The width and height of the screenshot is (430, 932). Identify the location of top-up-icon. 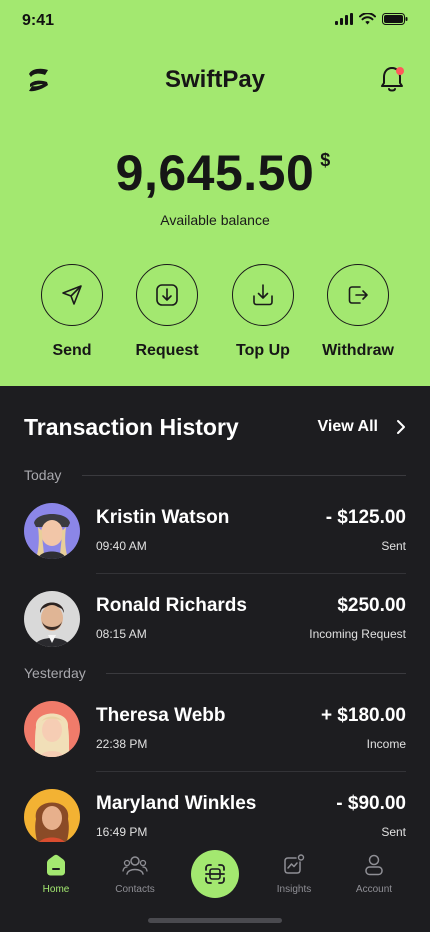
(263, 295).